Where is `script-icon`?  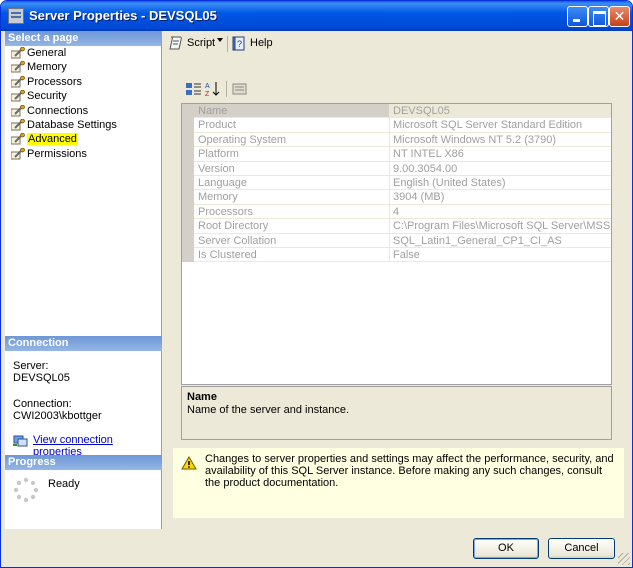 script-icon is located at coordinates (175, 43).